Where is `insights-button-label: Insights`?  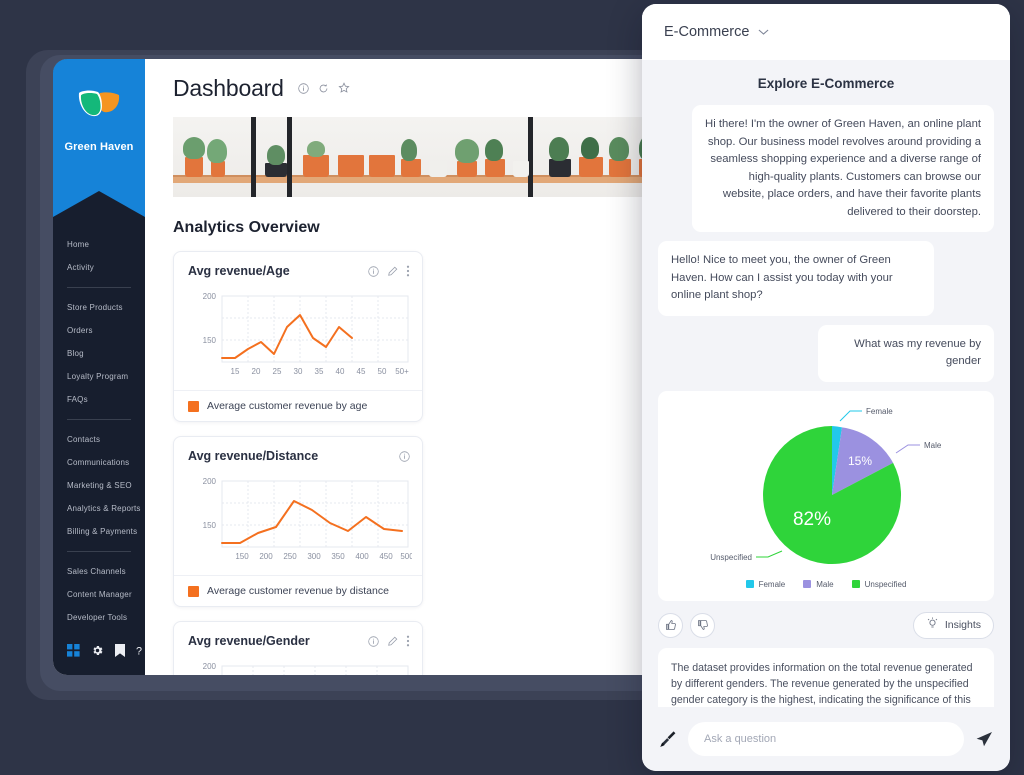 insights-button-label: Insights is located at coordinates (962, 625).